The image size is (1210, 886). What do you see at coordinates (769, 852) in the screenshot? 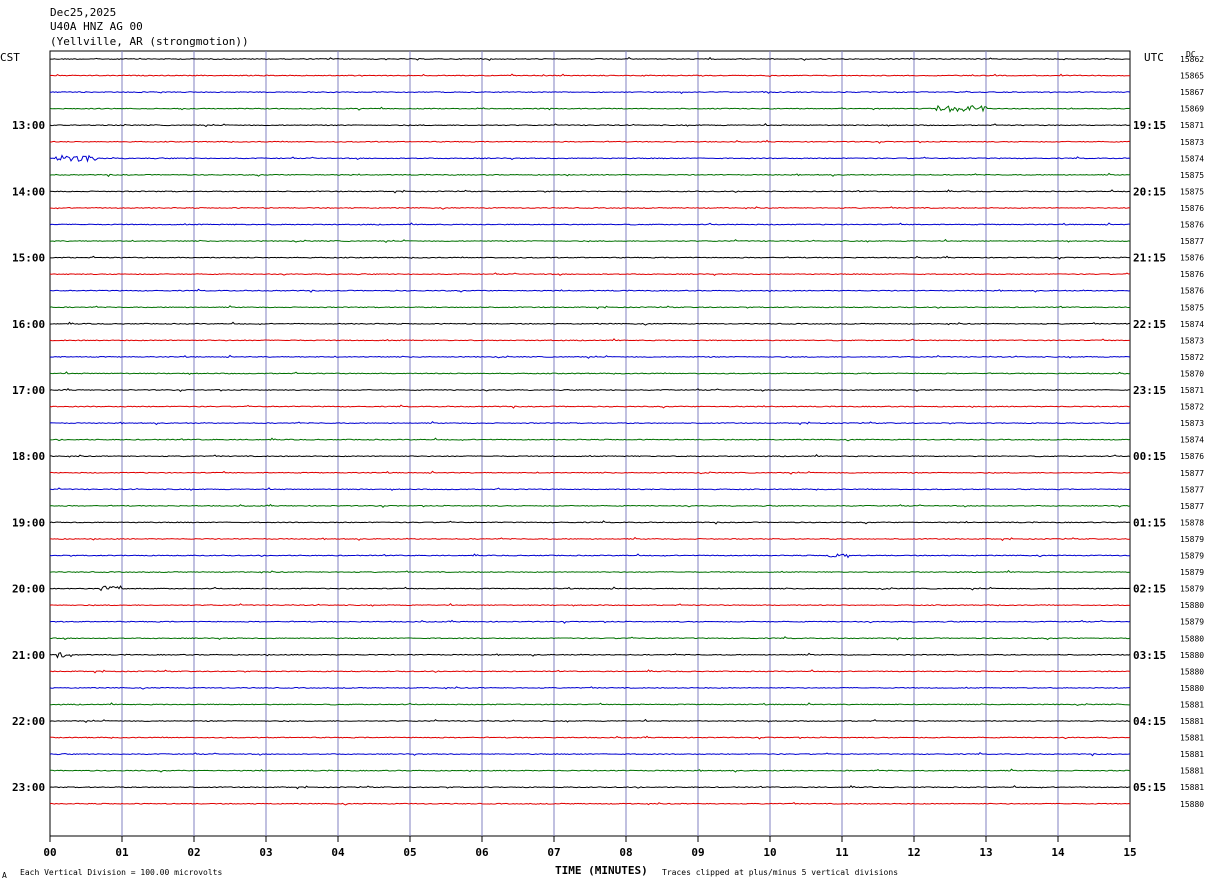
I see `x-tick-label: 10` at bounding box center [769, 852].